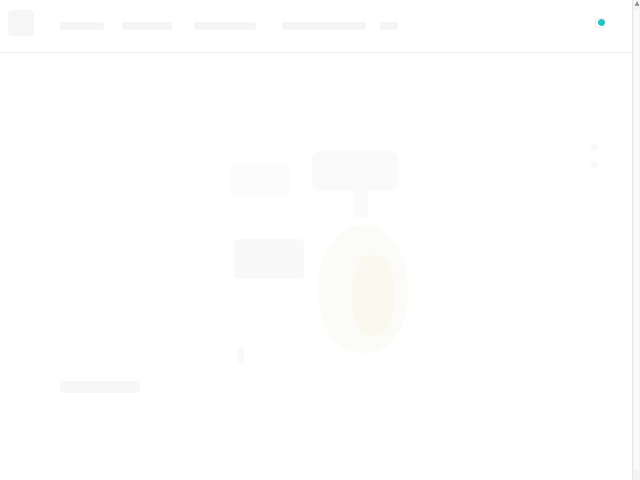  What do you see at coordinates (269, 259) in the screenshot?
I see `hero-wordmark` at bounding box center [269, 259].